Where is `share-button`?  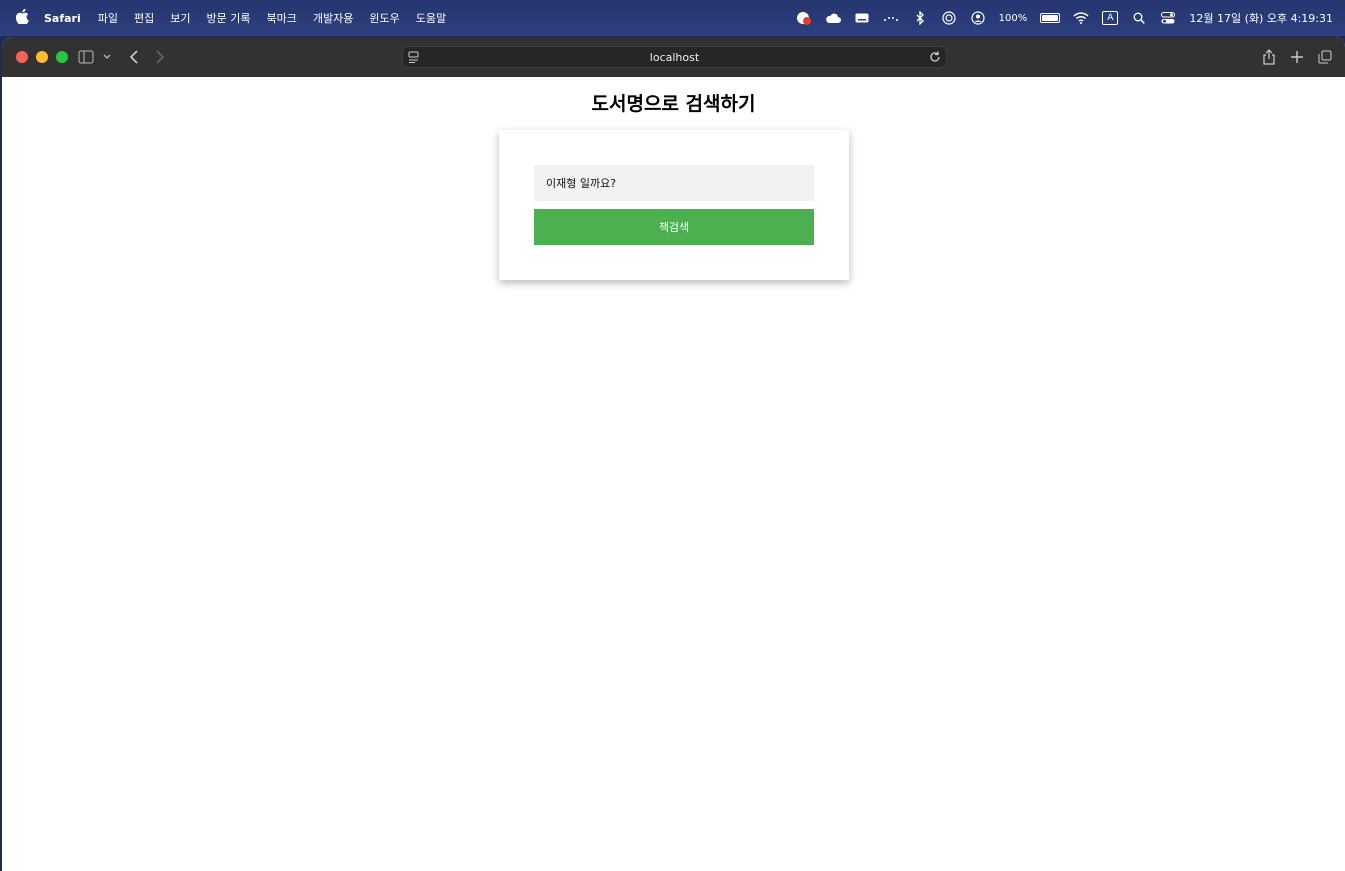 share-button is located at coordinates (1269, 57).